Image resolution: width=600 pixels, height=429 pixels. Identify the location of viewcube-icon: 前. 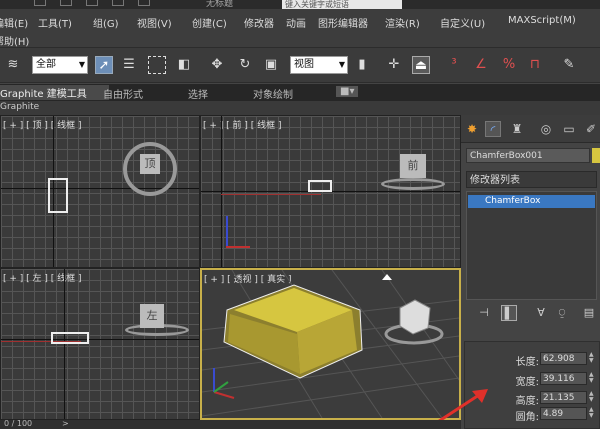
(413, 166).